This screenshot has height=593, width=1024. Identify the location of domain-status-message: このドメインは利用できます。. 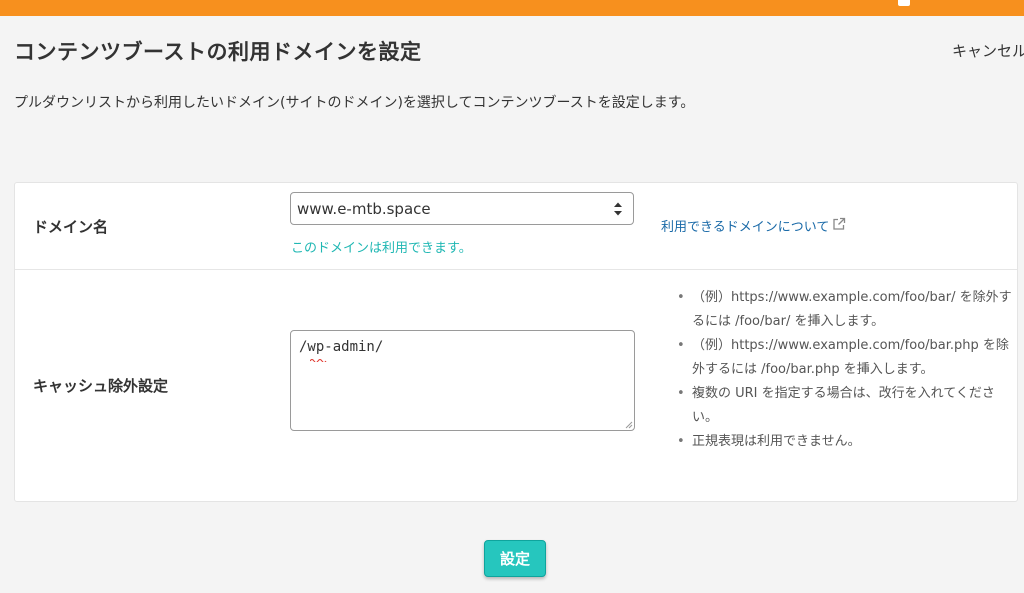
(381, 248).